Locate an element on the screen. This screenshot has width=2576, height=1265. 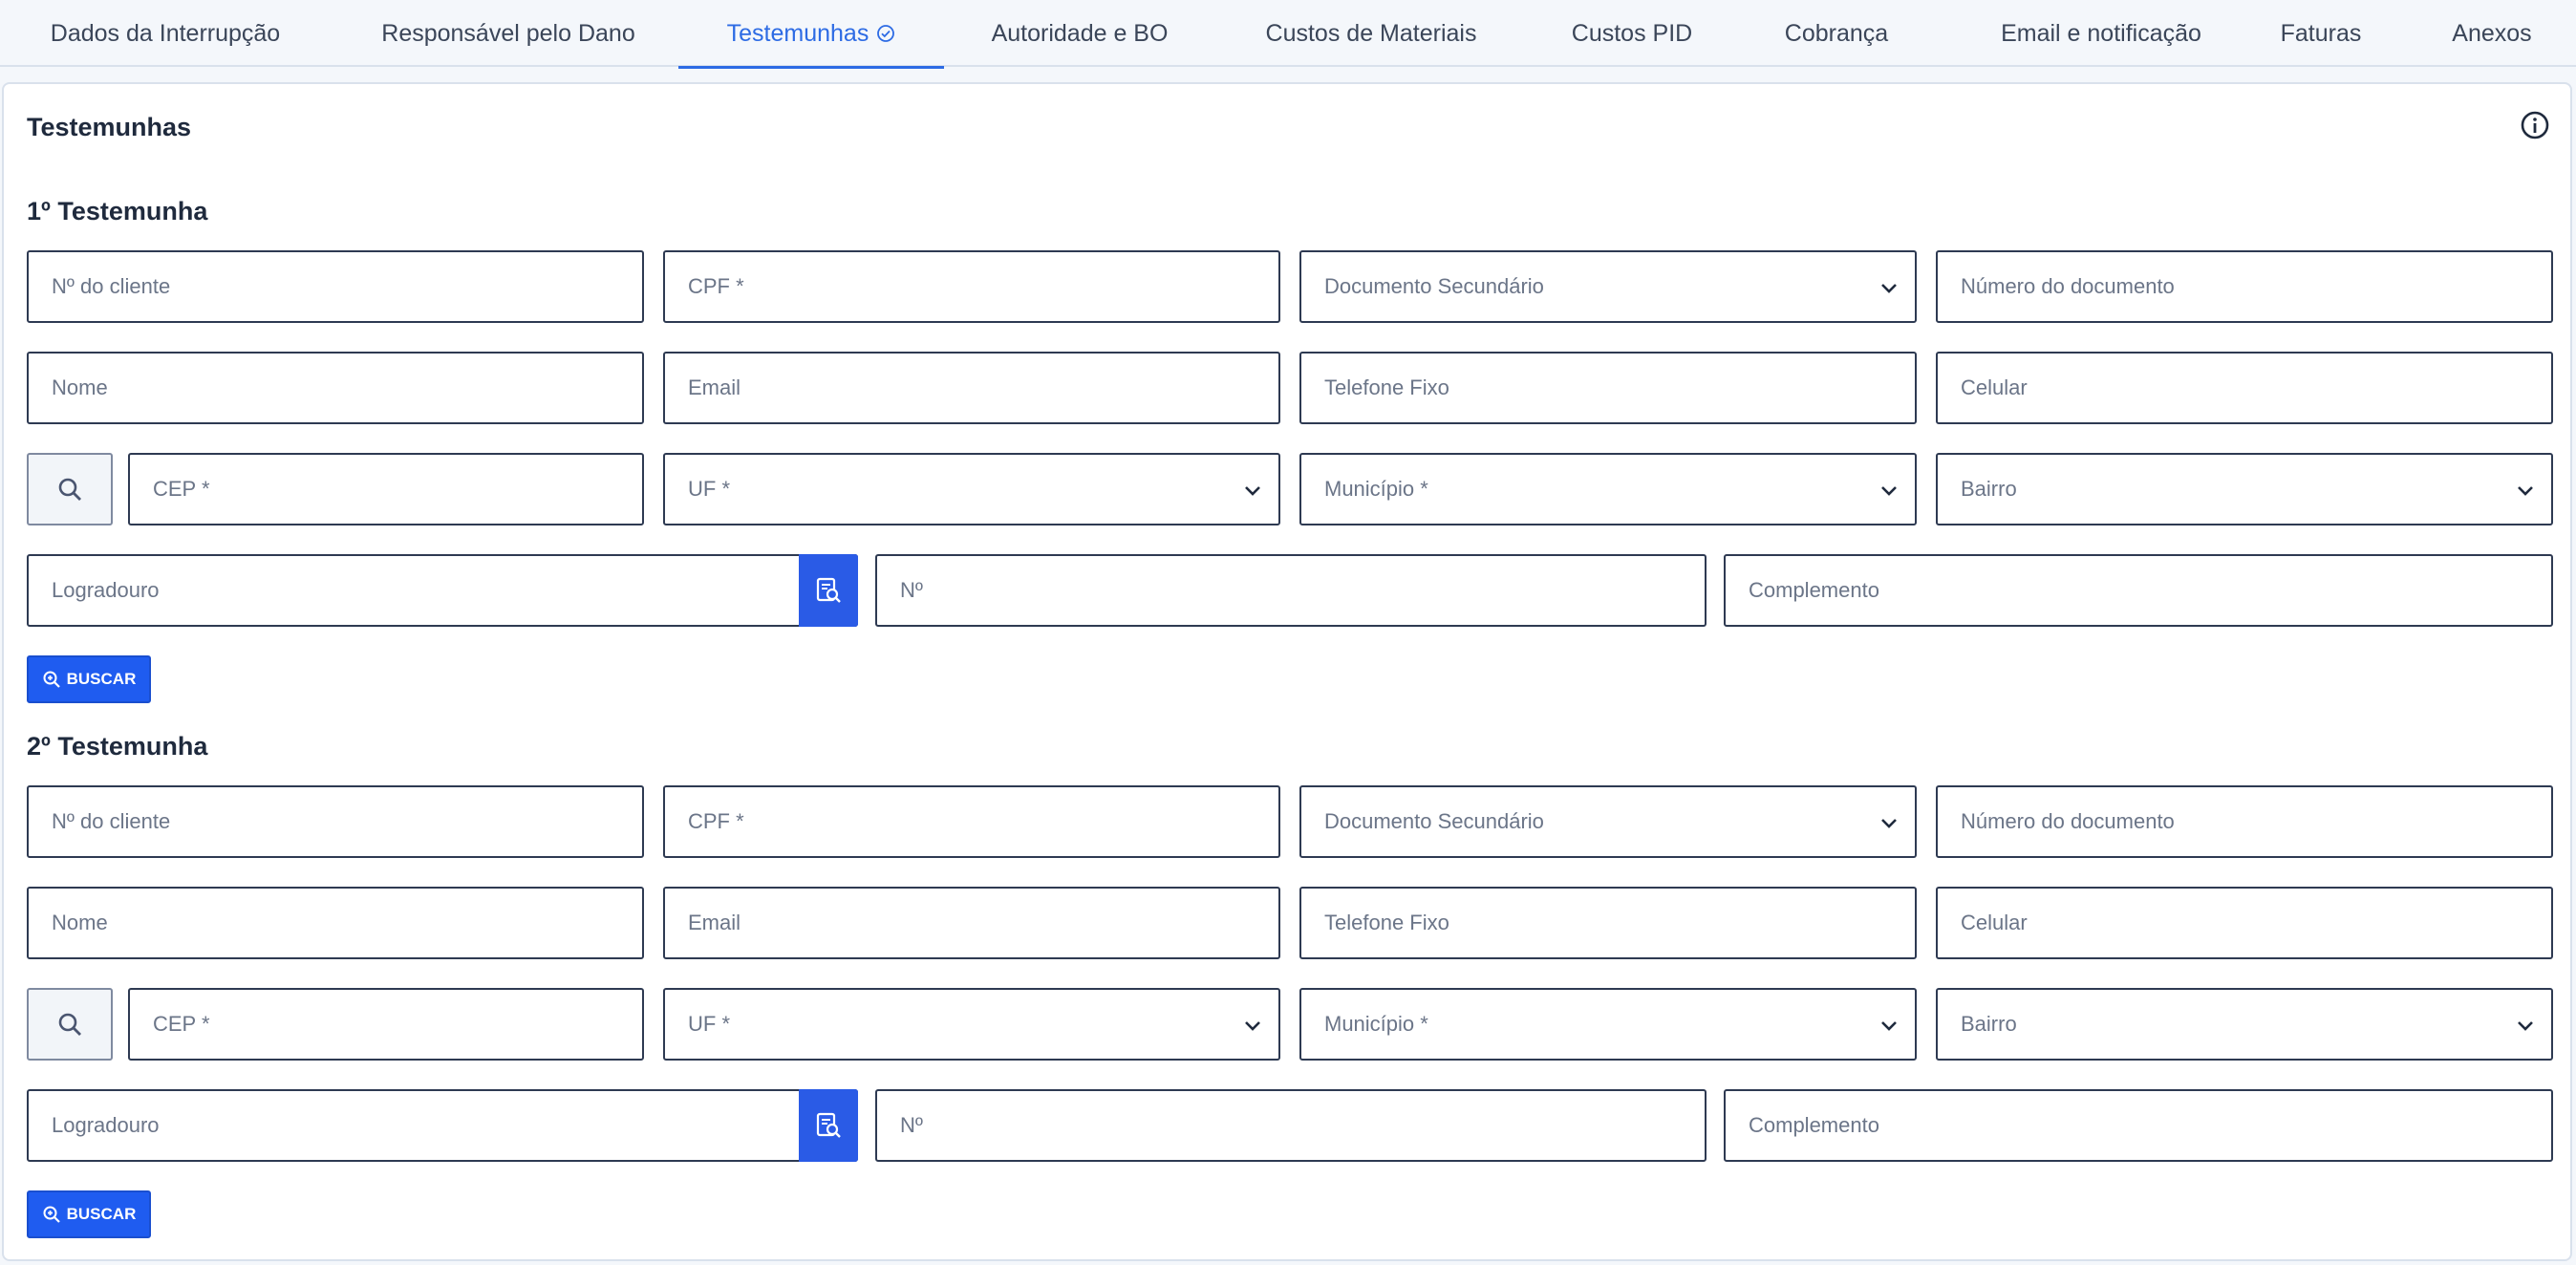
tab-email-notificacao: Email e notificação is located at coordinates (2101, 33).